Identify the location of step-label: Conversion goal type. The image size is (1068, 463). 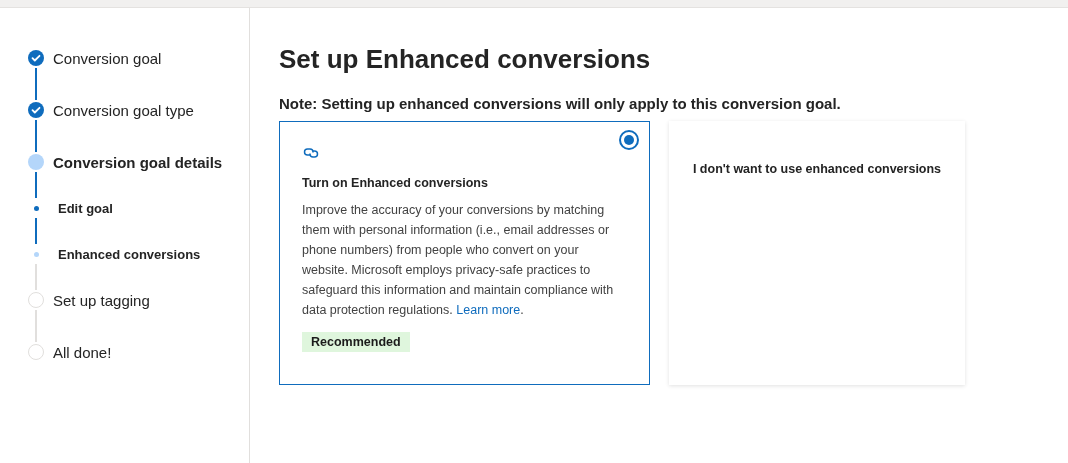
(123, 110).